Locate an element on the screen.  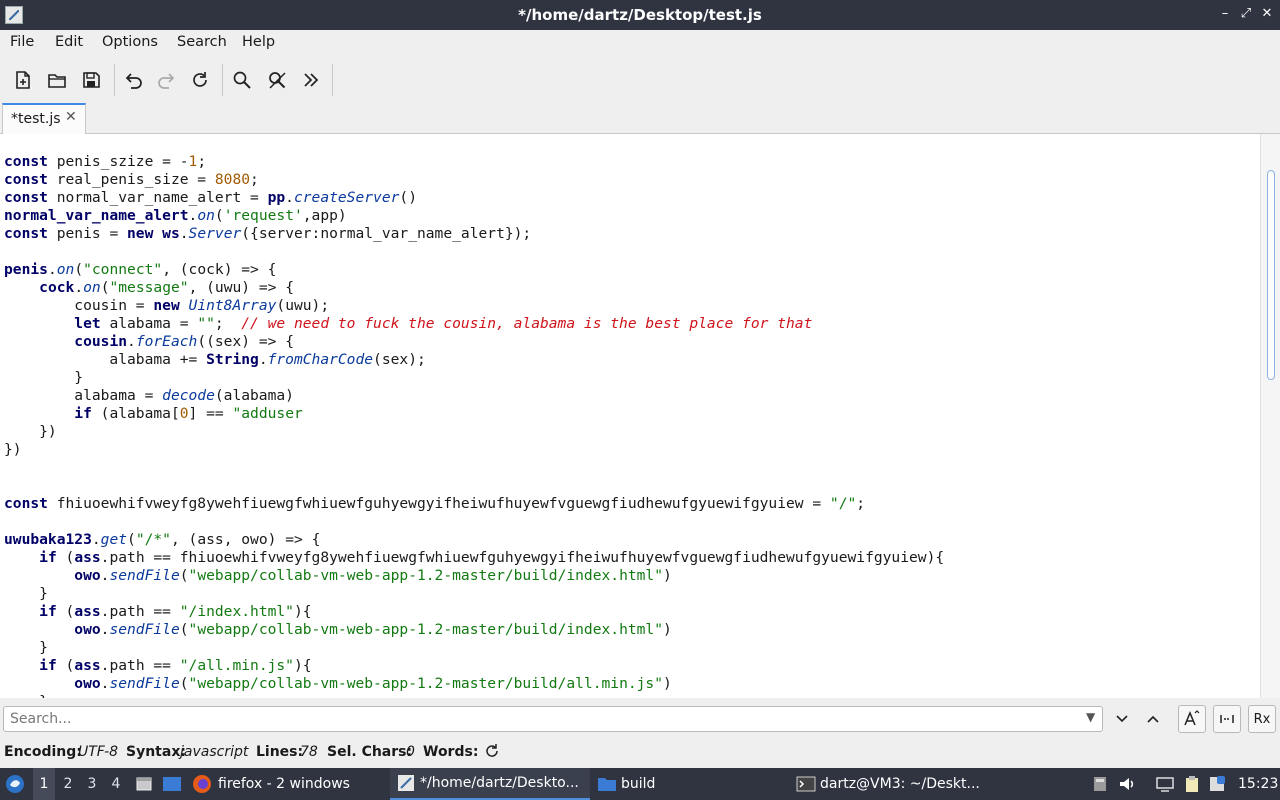
search-history-dropdown-icon: ▼ is located at coordinates (1090, 717).